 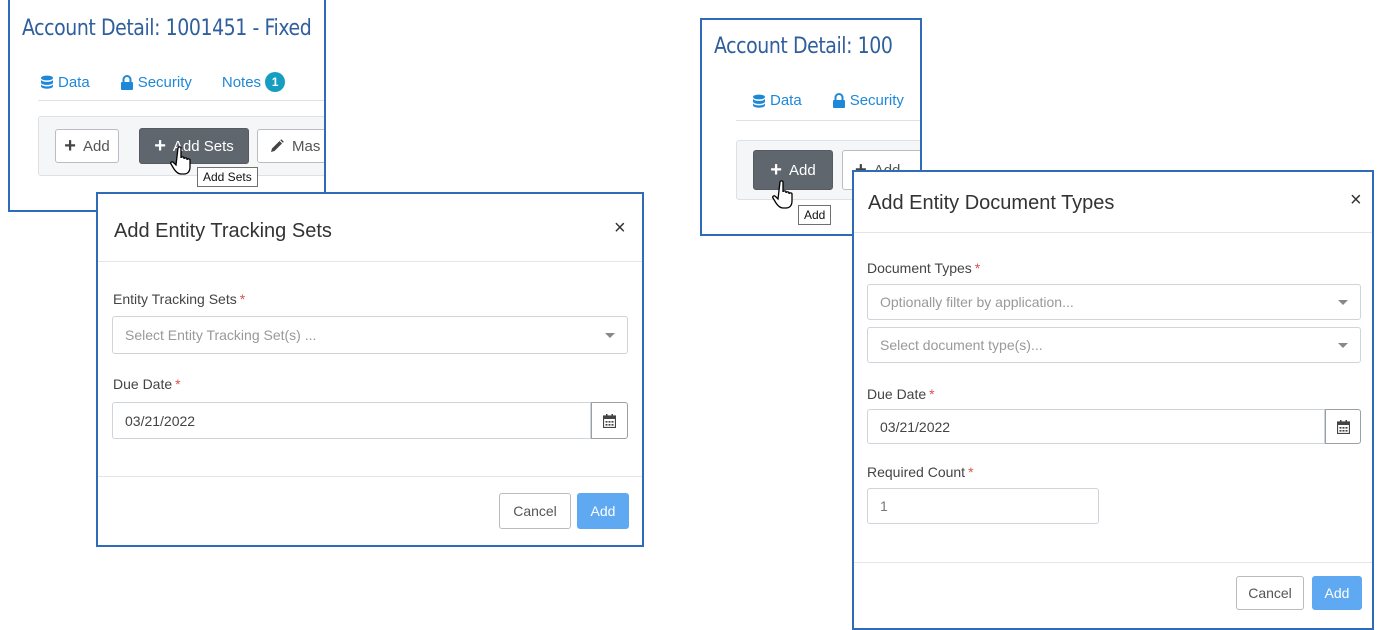 I want to click on modal-title: Add Entity Document Types, so click(x=991, y=203).